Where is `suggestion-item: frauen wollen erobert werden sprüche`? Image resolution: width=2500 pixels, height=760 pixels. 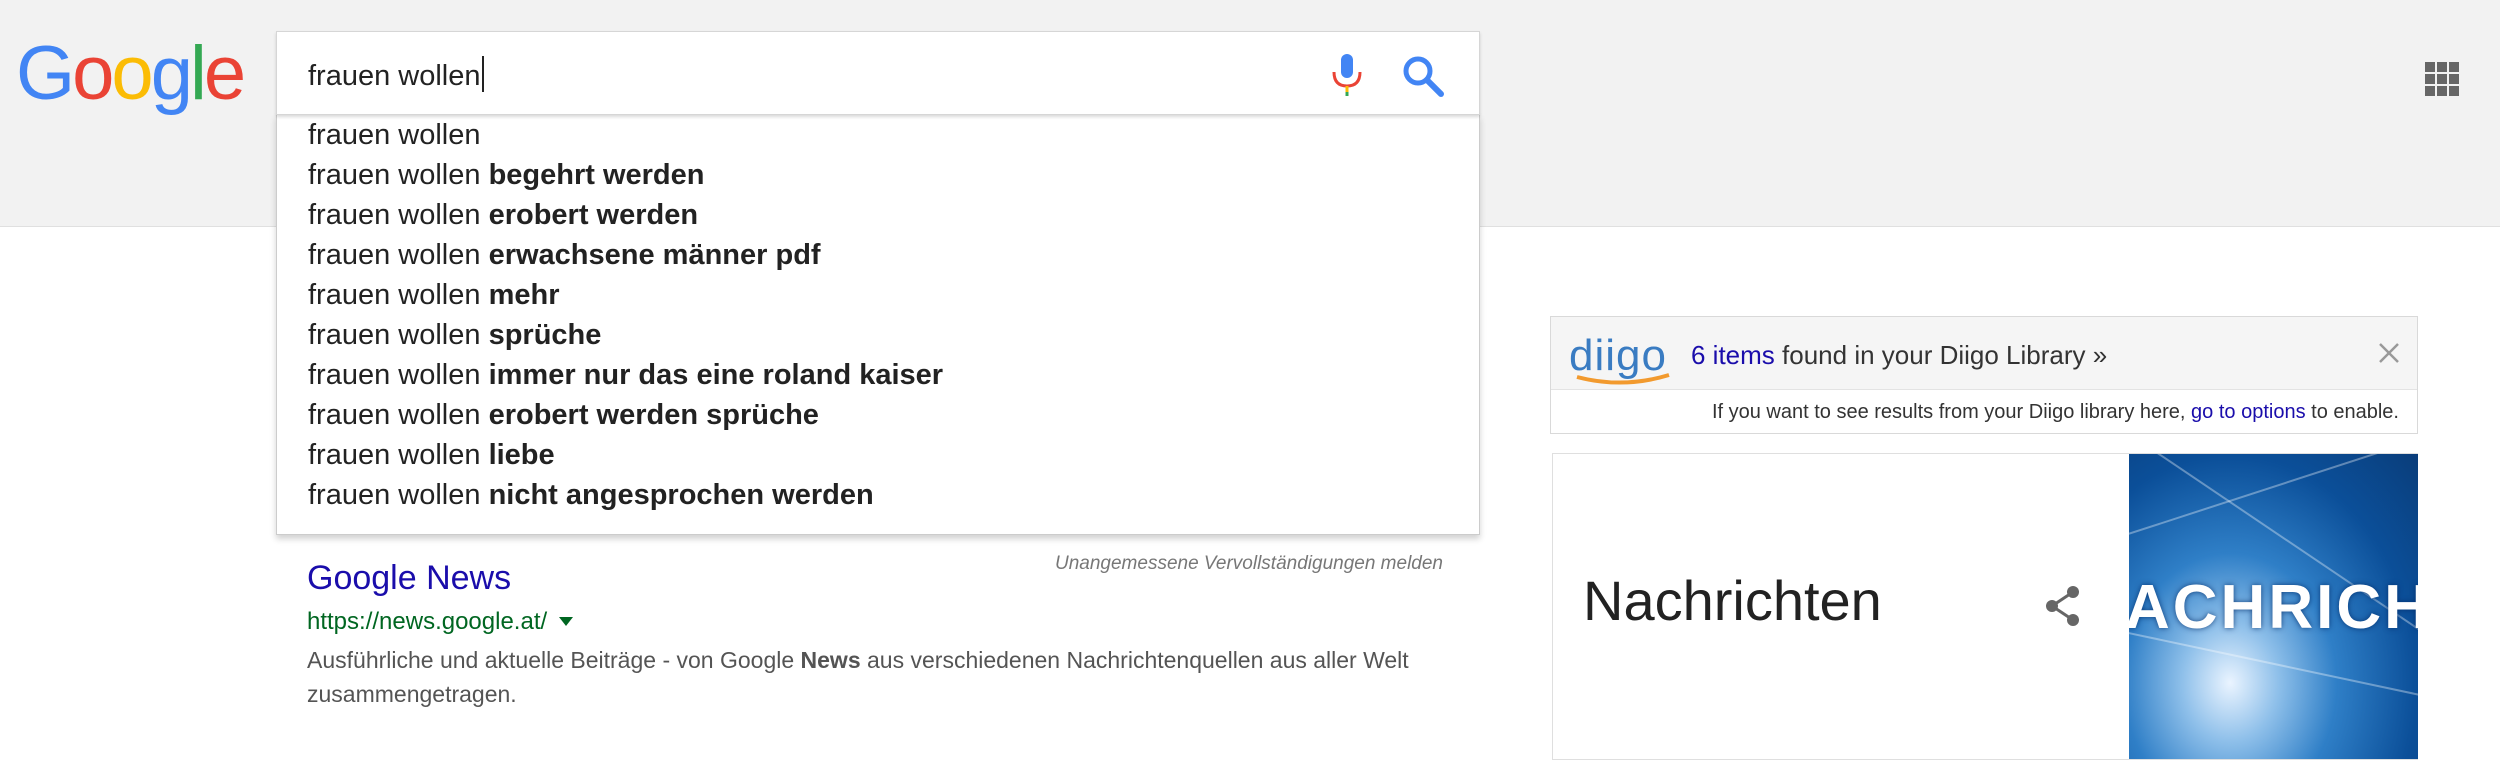 suggestion-item: frauen wollen erobert werden sprüche is located at coordinates (563, 415).